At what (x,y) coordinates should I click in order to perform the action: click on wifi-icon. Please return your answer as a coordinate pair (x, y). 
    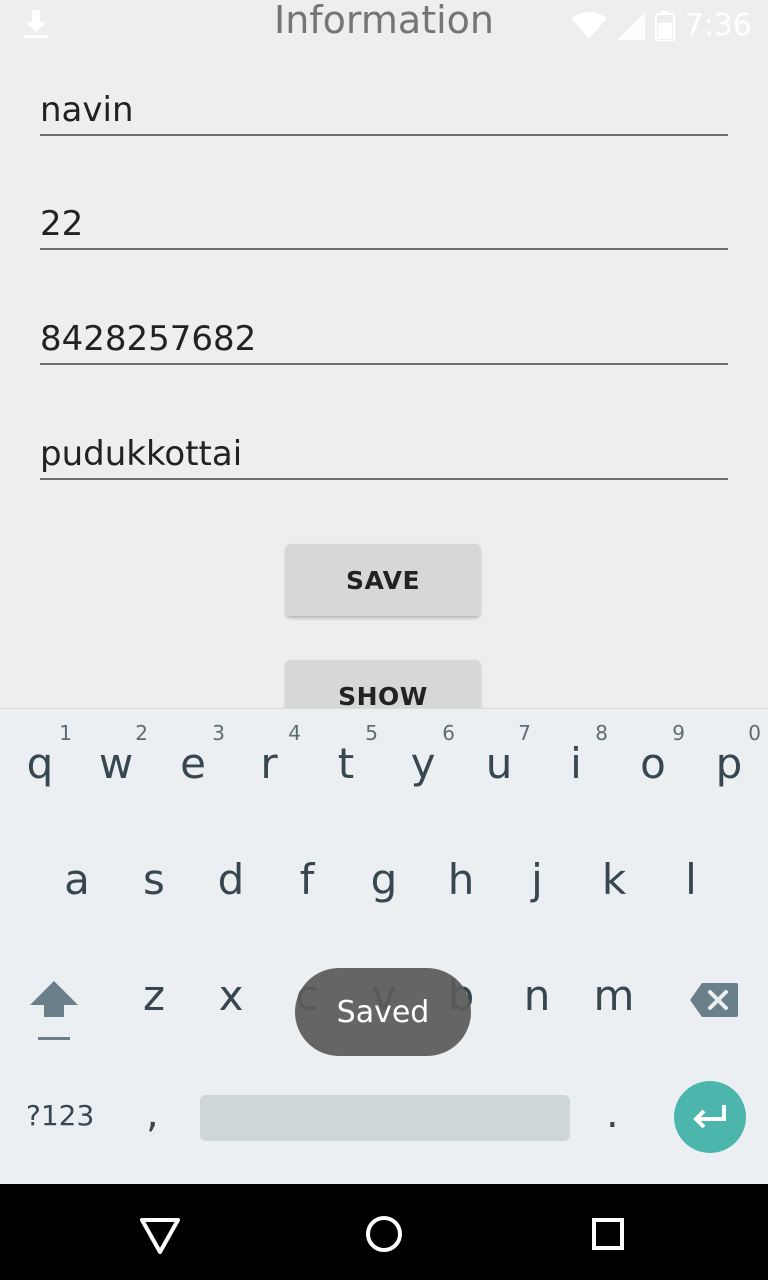
    Looking at the image, I should click on (588, 25).